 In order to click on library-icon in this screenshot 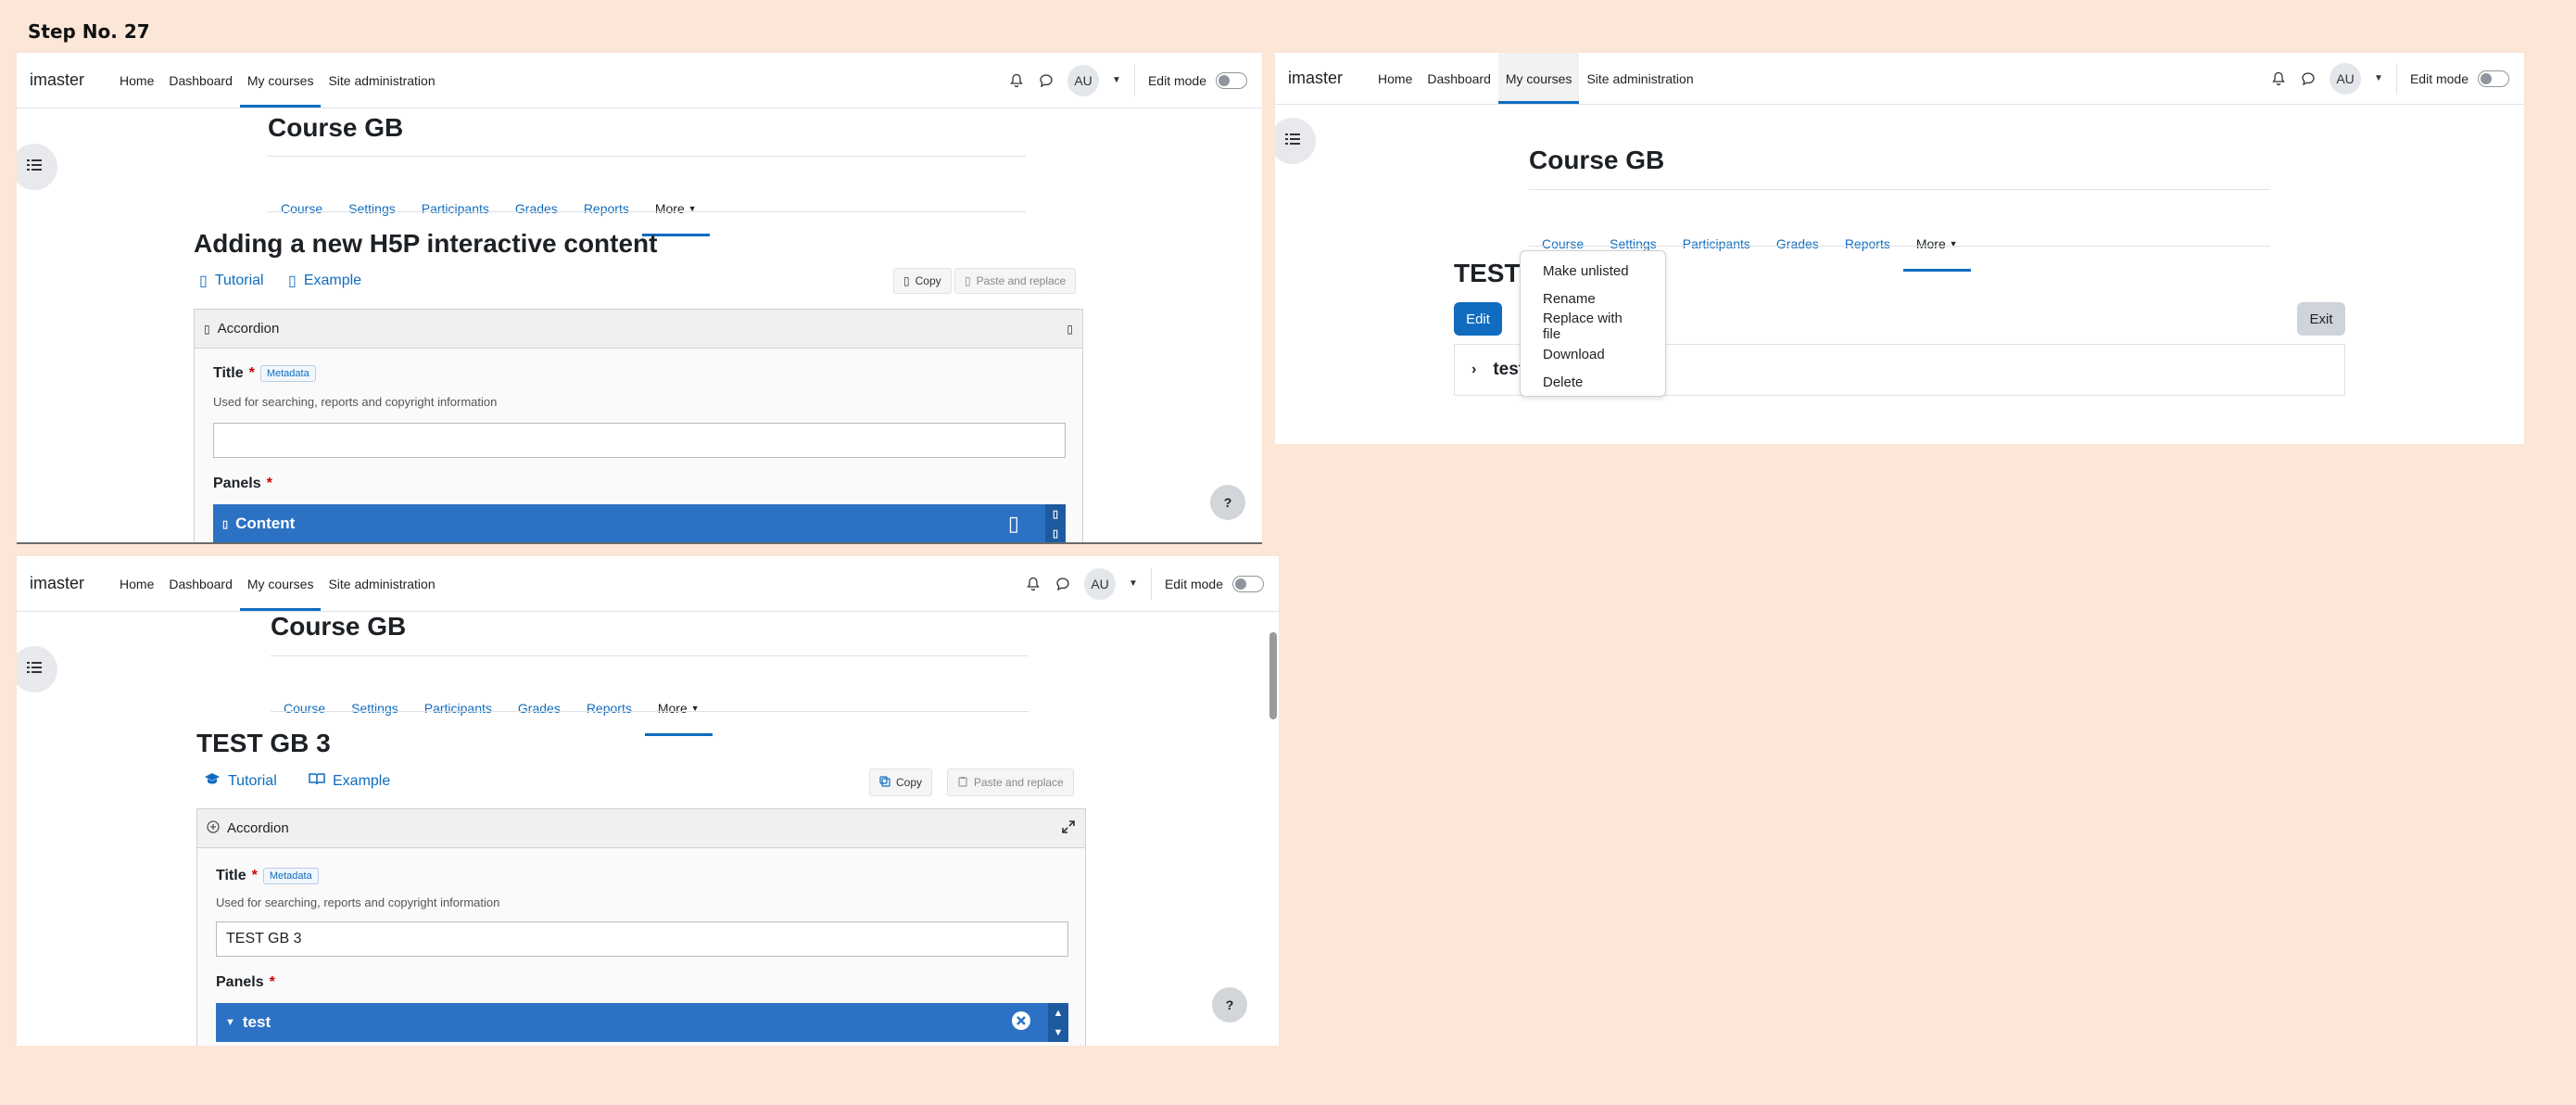, I will do `click(213, 828)`.